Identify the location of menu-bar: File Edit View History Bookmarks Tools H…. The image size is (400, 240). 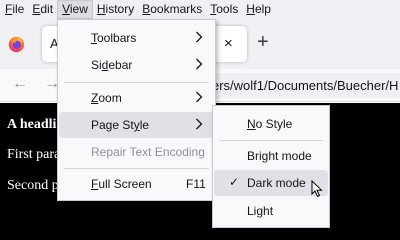
(200, 9).